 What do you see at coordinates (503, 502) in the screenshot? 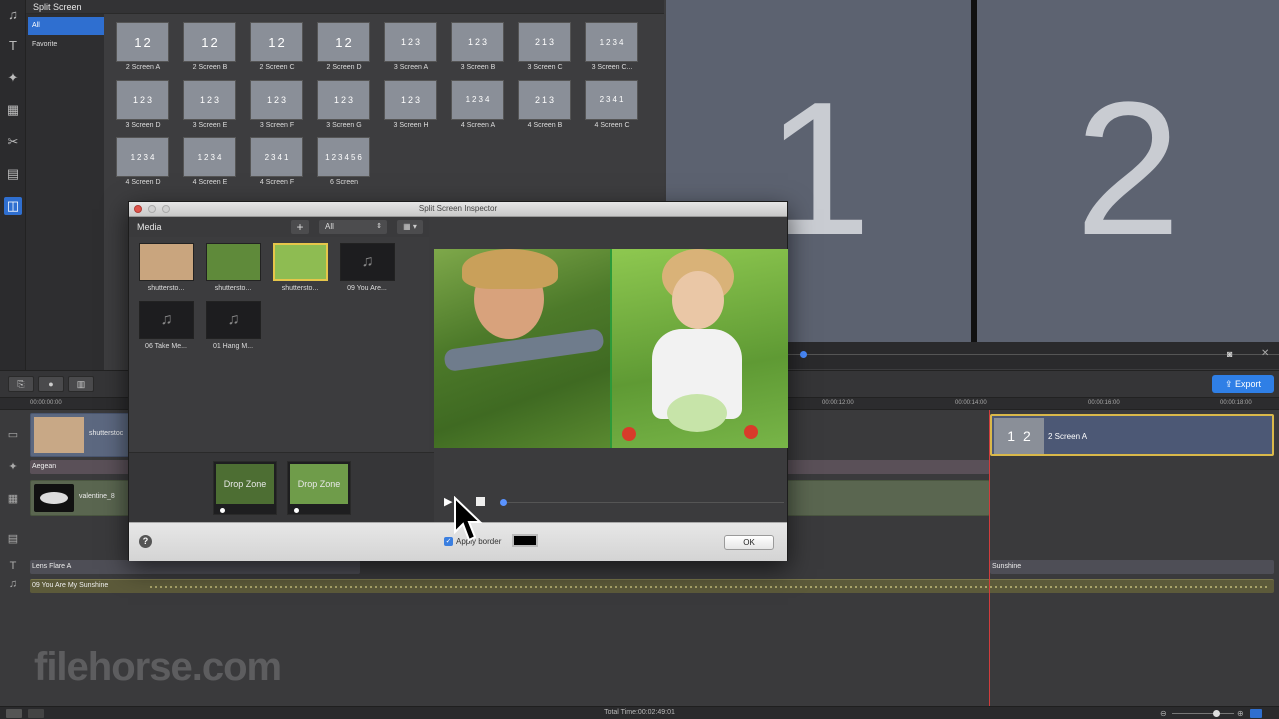
I see `inspector-scrub-handle` at bounding box center [503, 502].